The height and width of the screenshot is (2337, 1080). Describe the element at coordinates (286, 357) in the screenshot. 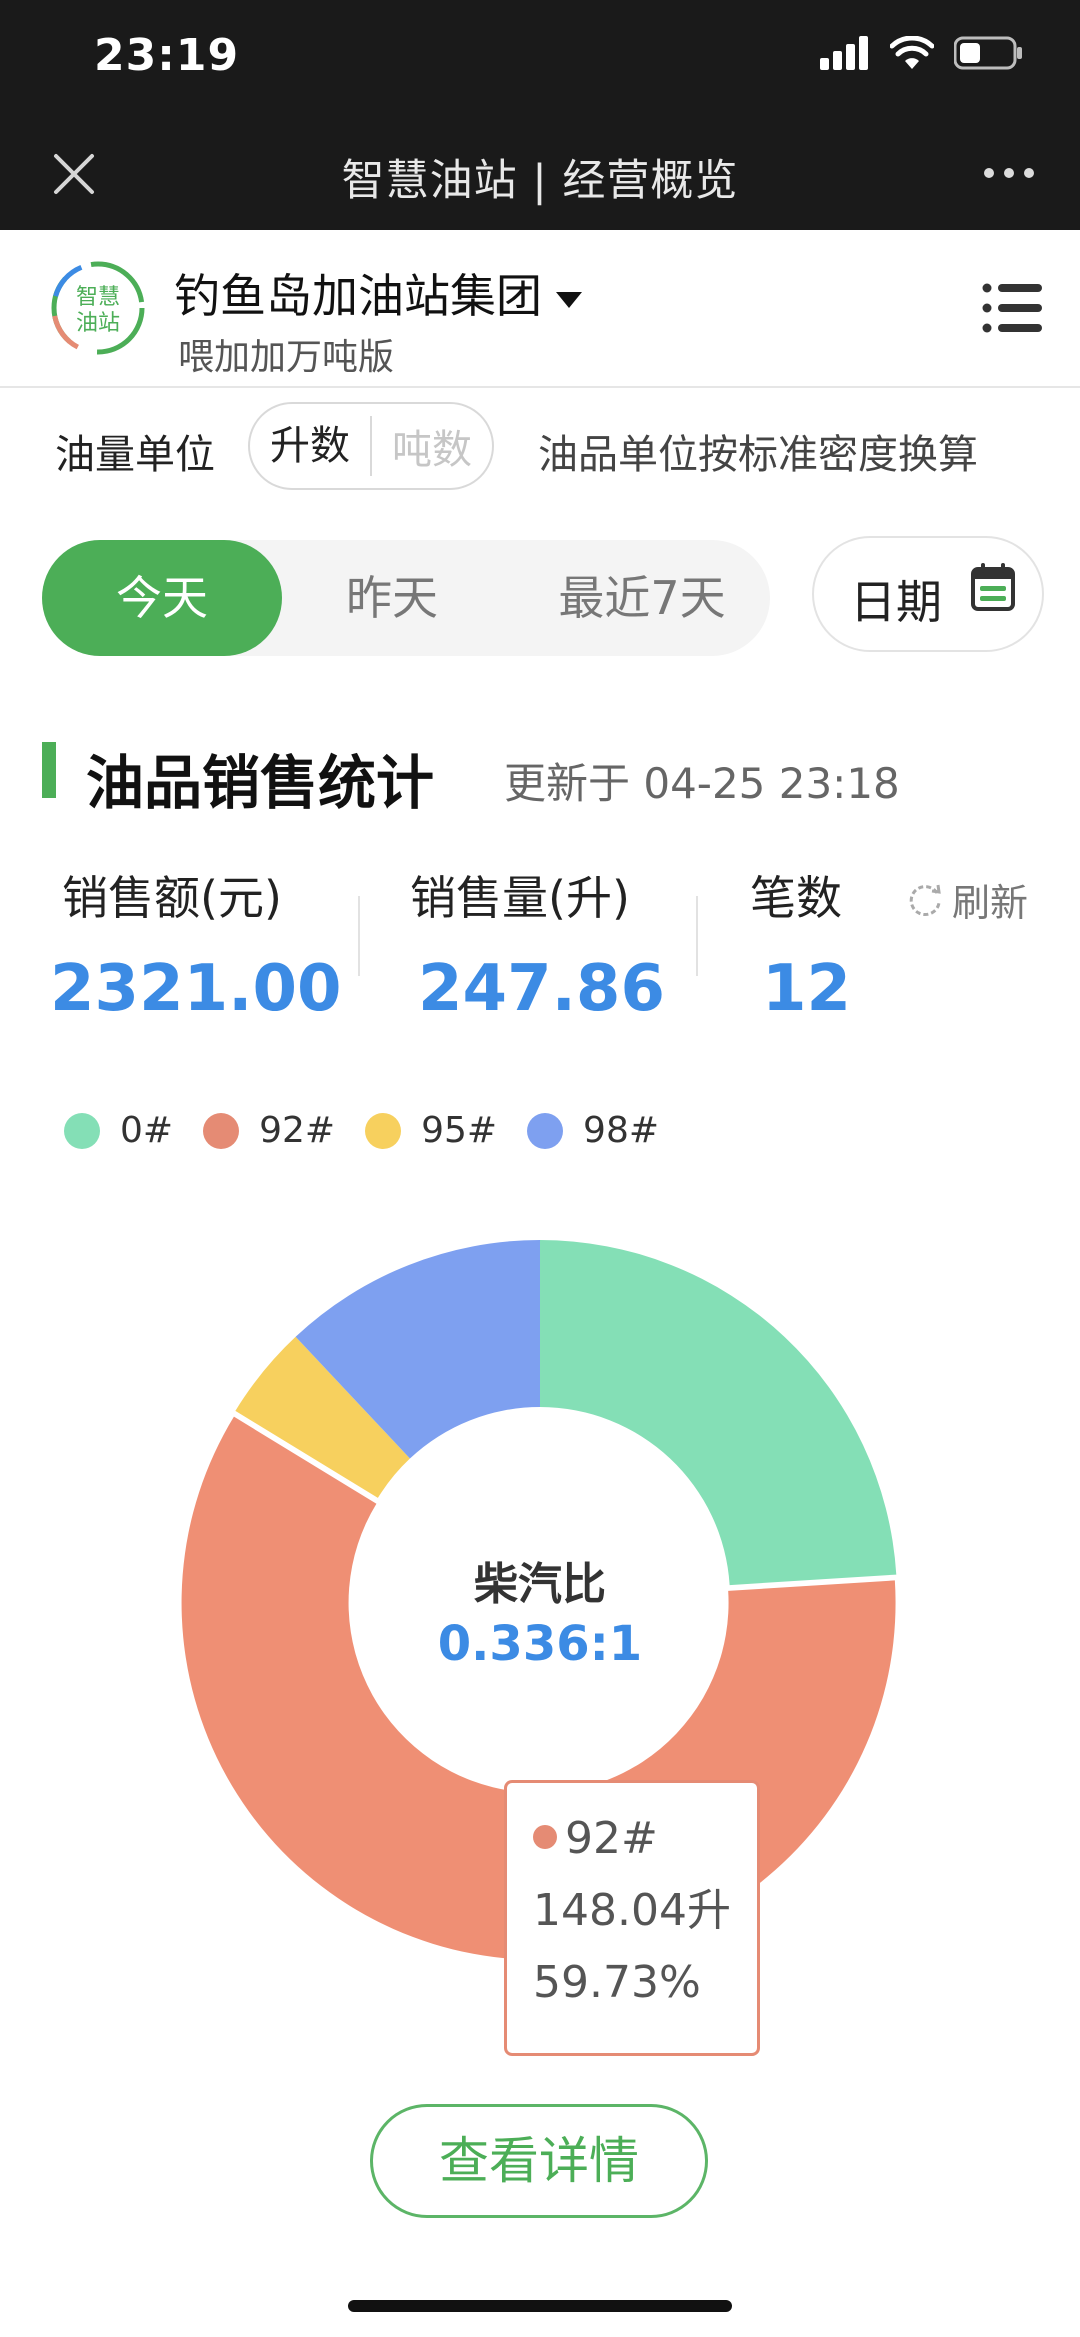

I see `org-subtitle: 喂加加万吨版` at that location.